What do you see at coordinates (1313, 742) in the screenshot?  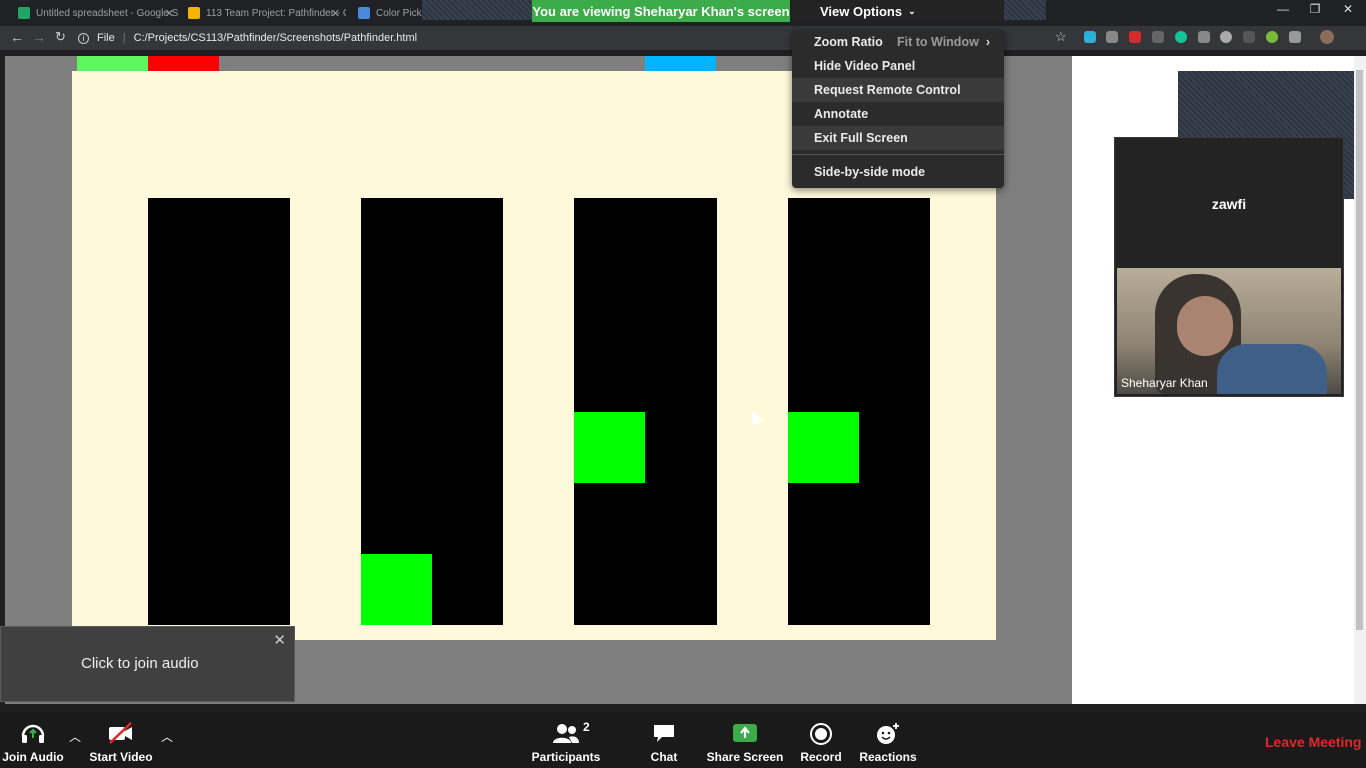 I see `leave-meeting-button: Leave Meeting` at bounding box center [1313, 742].